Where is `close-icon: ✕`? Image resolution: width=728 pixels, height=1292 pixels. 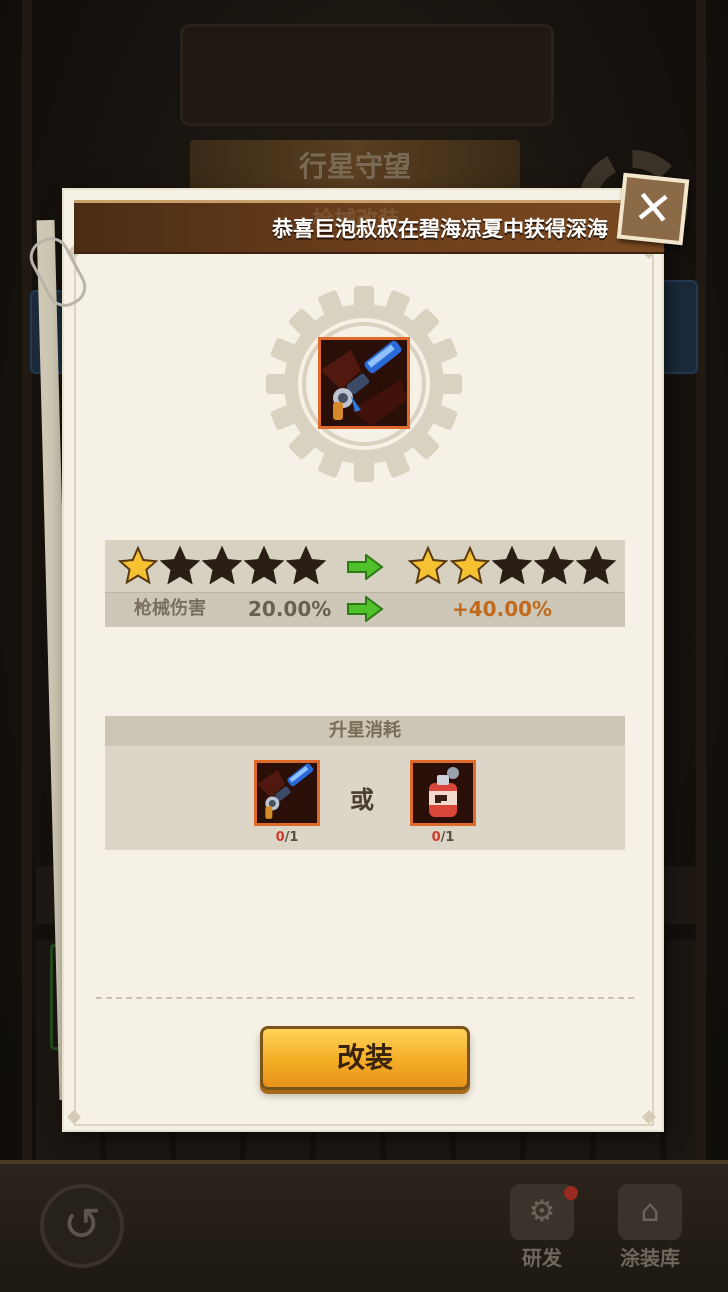 close-icon: ✕ is located at coordinates (653, 208).